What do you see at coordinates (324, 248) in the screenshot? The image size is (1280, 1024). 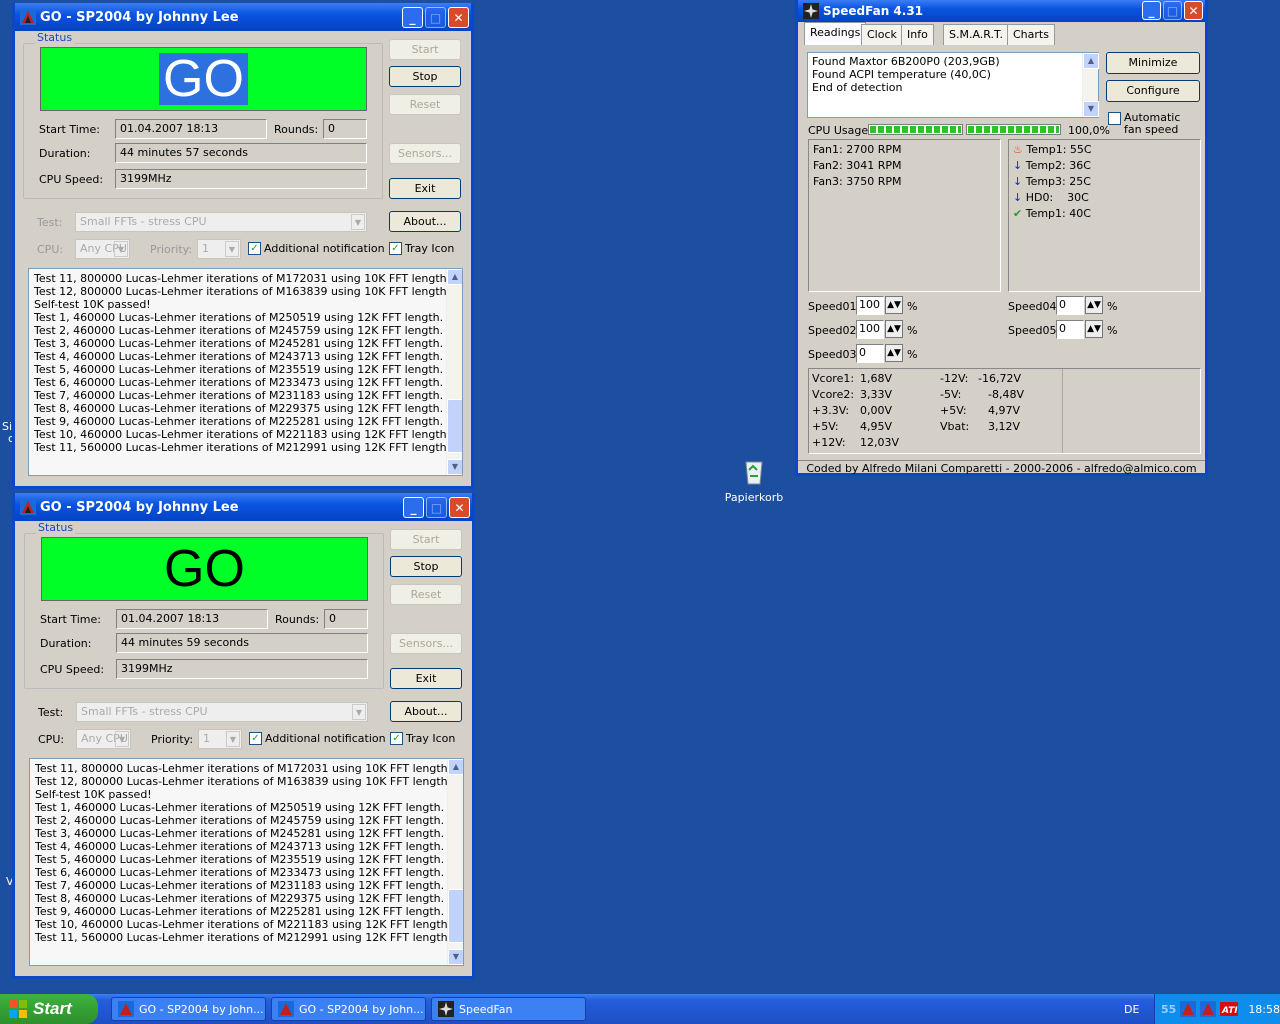 I see `additional-notification-label: Additional notification` at bounding box center [324, 248].